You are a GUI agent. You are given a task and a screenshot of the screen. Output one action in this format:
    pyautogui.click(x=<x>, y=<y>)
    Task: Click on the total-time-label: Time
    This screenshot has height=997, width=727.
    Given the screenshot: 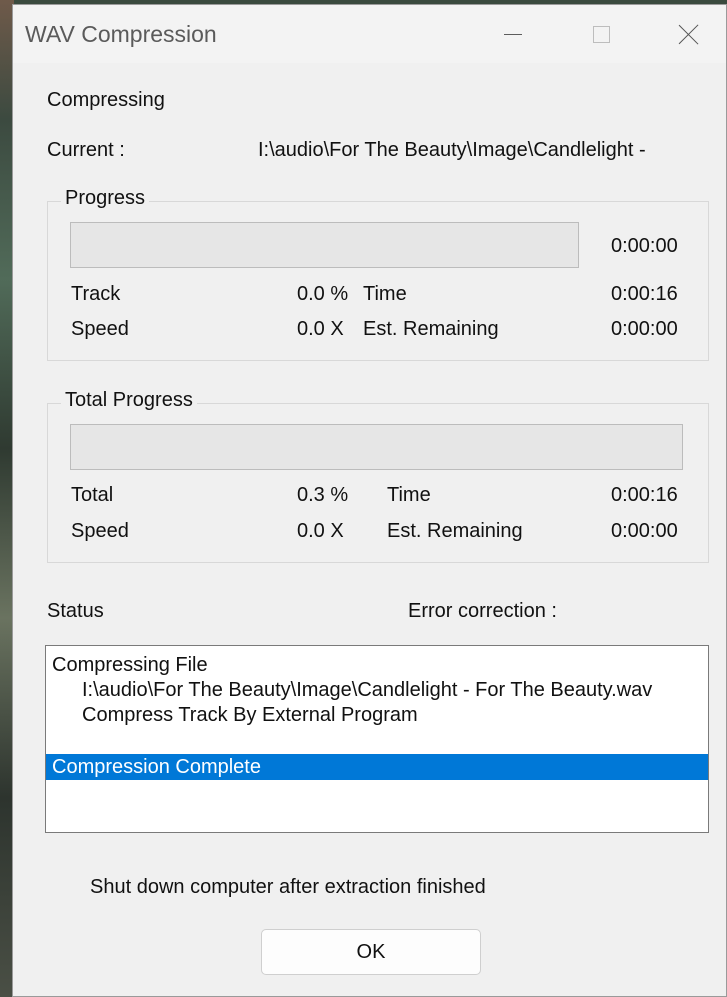 What is the action you would take?
    pyautogui.click(x=409, y=495)
    